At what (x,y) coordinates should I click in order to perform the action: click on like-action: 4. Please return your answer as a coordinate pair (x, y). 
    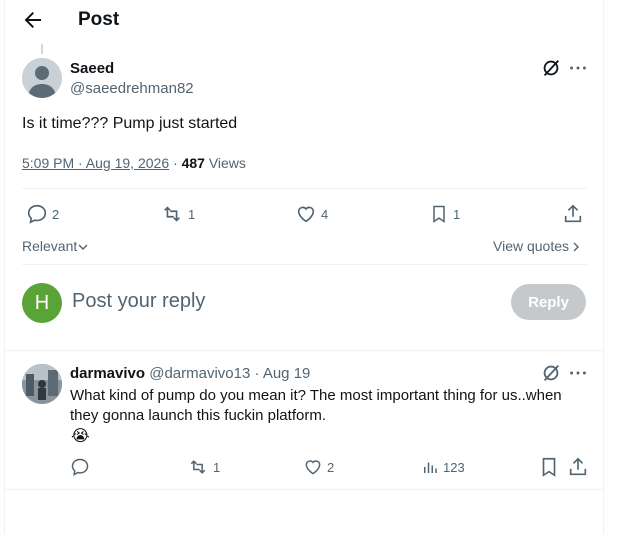
    Looking at the image, I should click on (311, 214).